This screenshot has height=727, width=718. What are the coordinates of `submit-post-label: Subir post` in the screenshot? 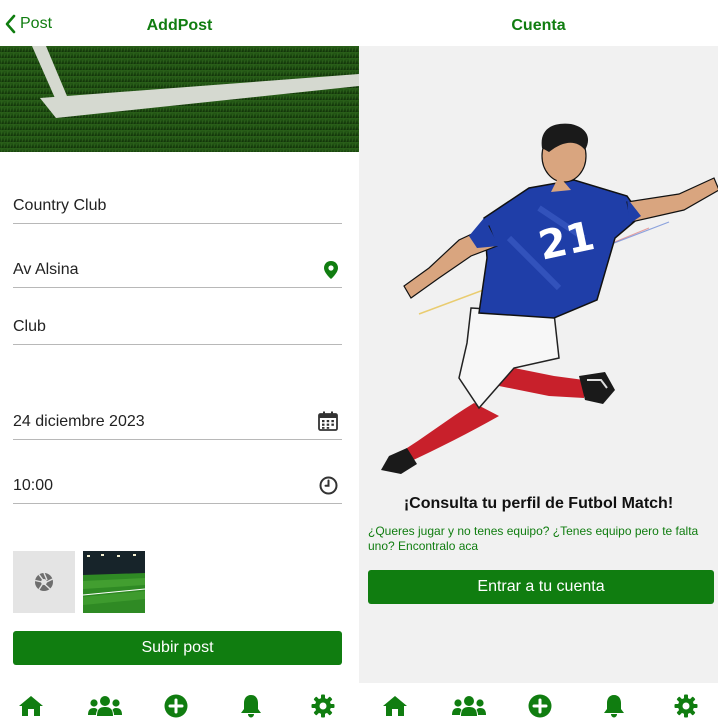 It's located at (177, 647).